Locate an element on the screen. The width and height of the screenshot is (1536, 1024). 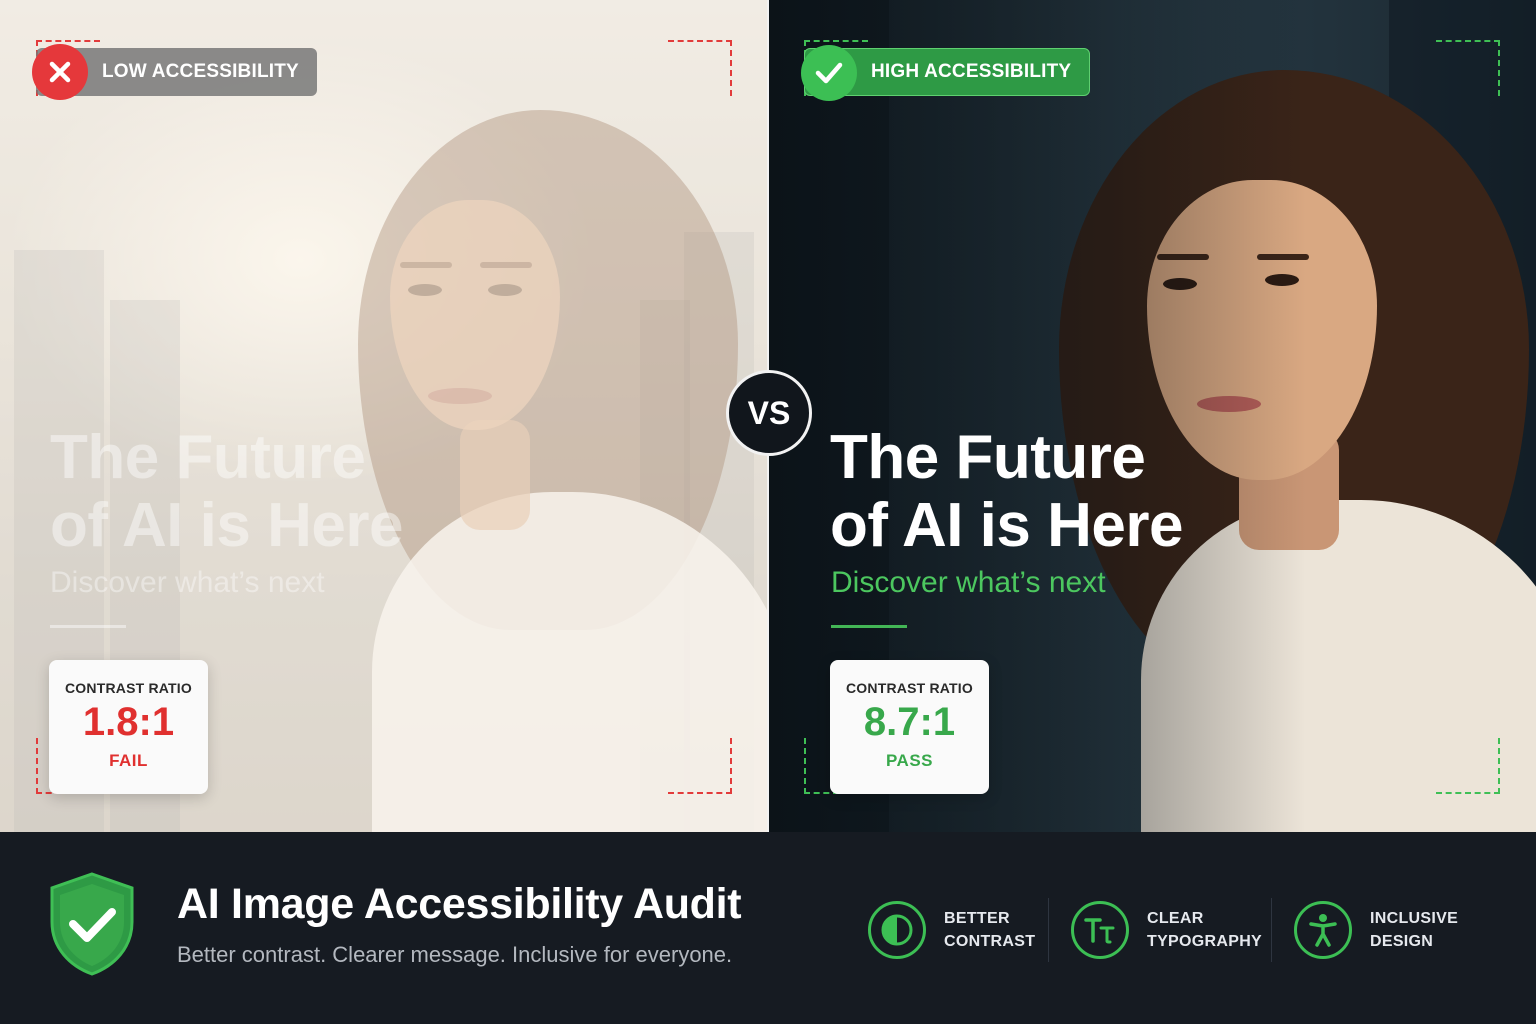
feature-label-line: TYPOGRAPHY is located at coordinates (1205, 941).